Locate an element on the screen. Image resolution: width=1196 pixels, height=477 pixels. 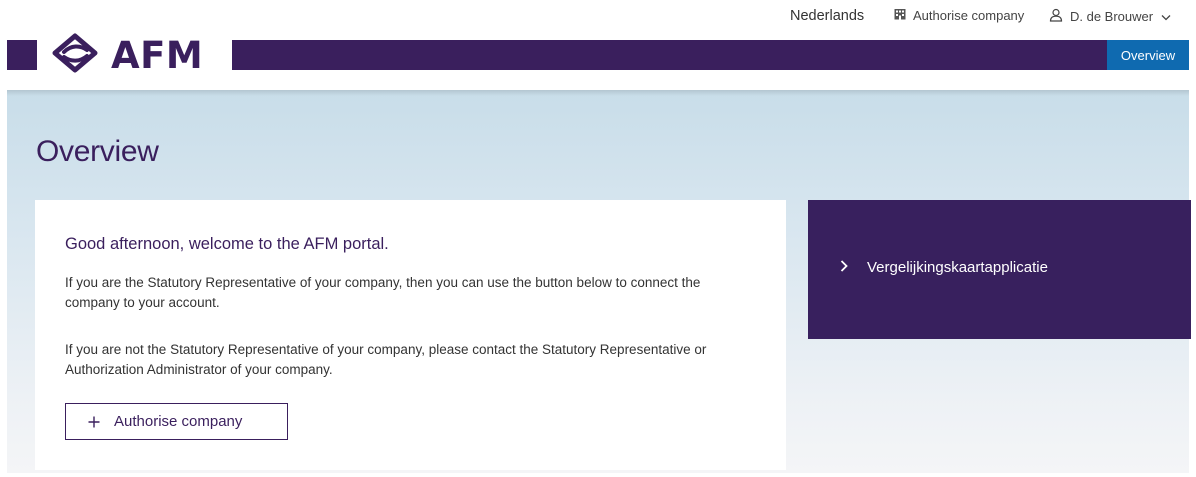
chevron-right-icon is located at coordinates (844, 267).